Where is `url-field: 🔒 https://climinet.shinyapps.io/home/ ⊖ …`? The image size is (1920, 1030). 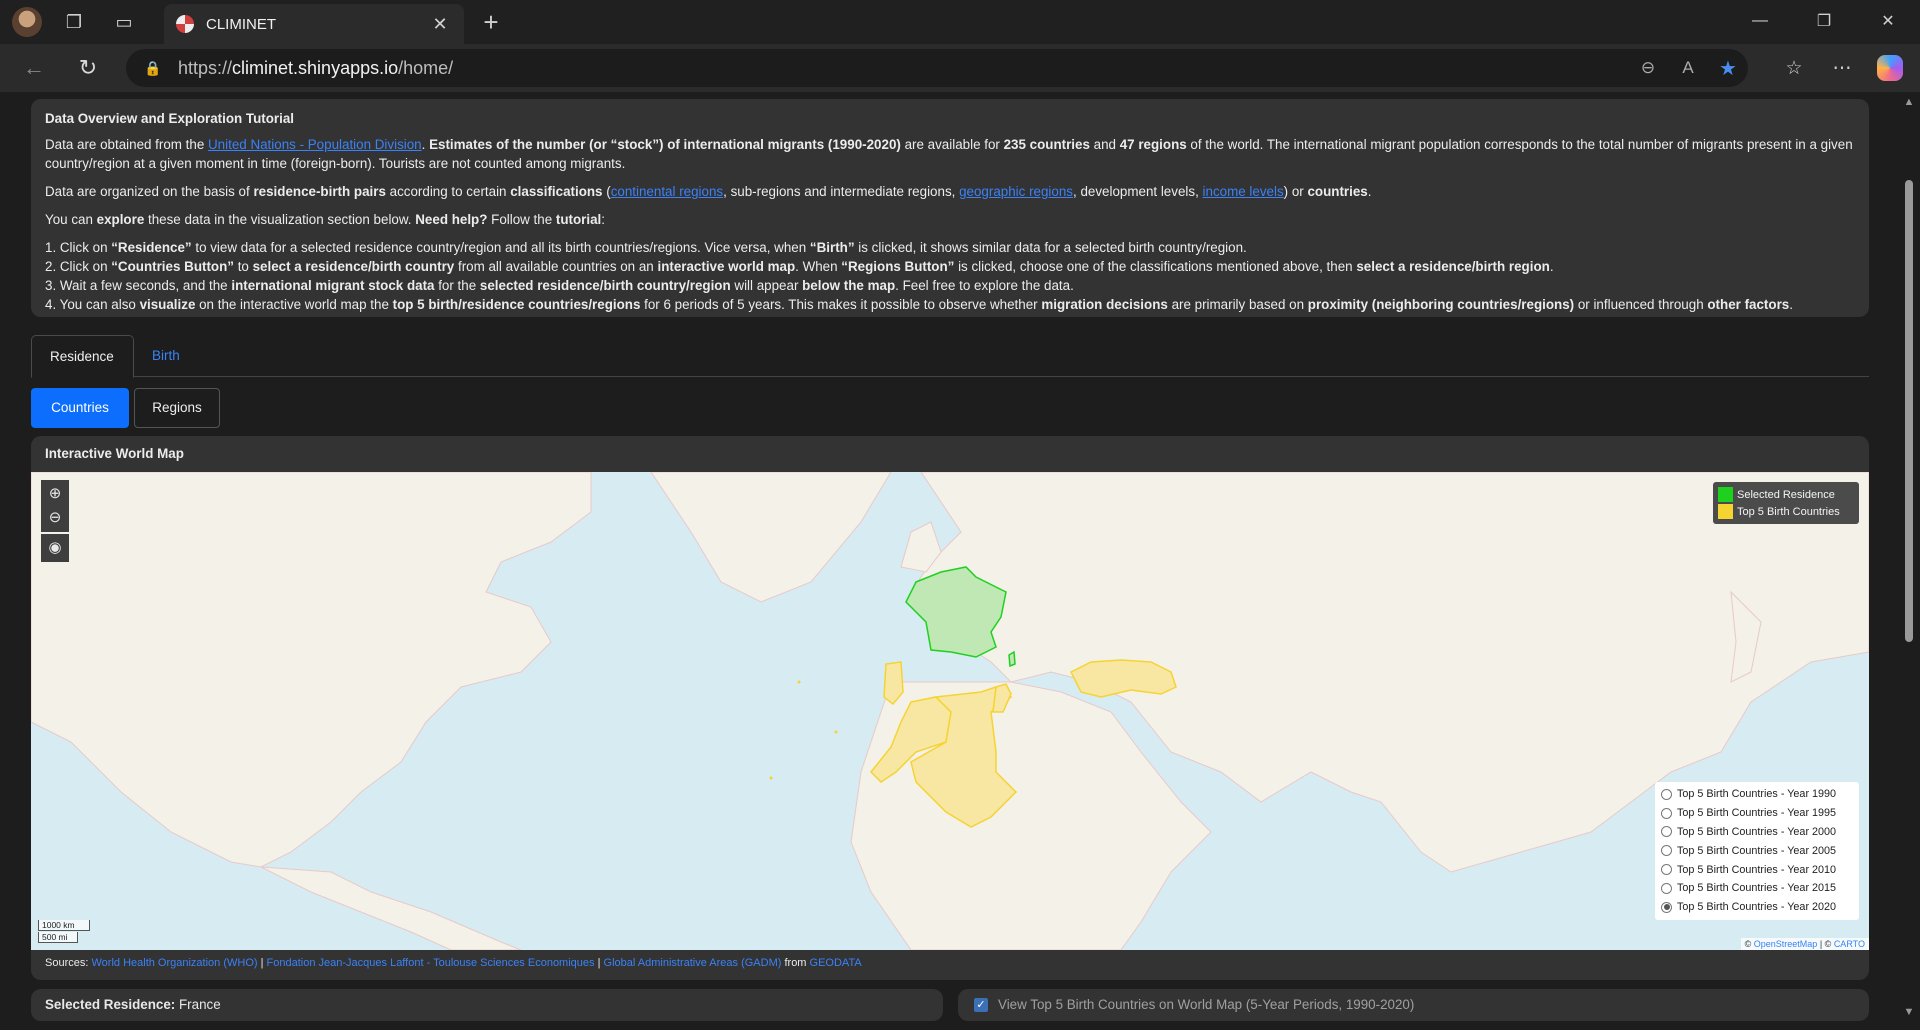
url-field: 🔒 https://climinet.shinyapps.io/home/ ⊖ … is located at coordinates (937, 68).